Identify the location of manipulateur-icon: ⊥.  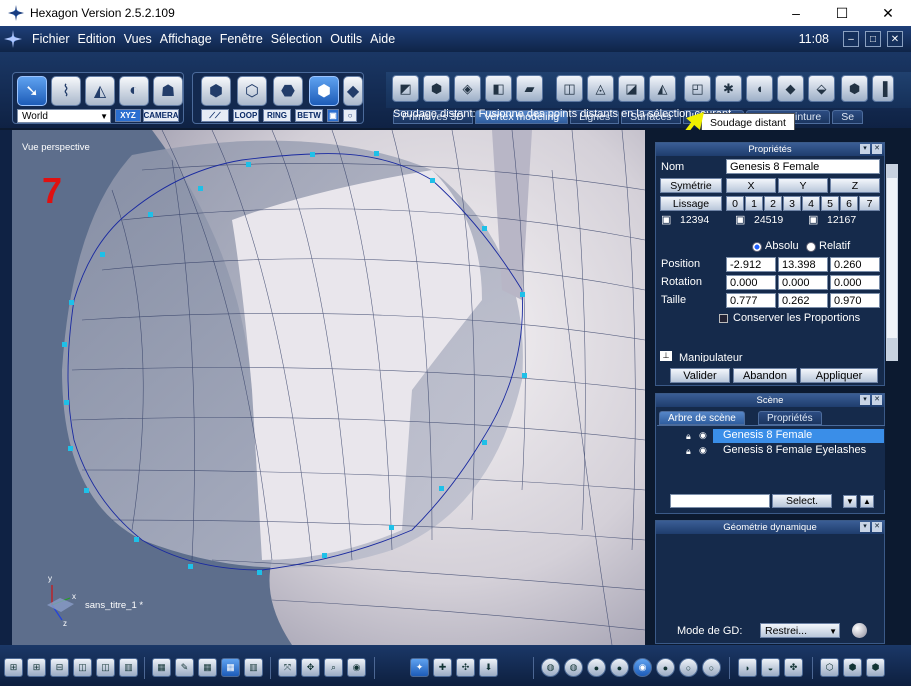
(666, 356).